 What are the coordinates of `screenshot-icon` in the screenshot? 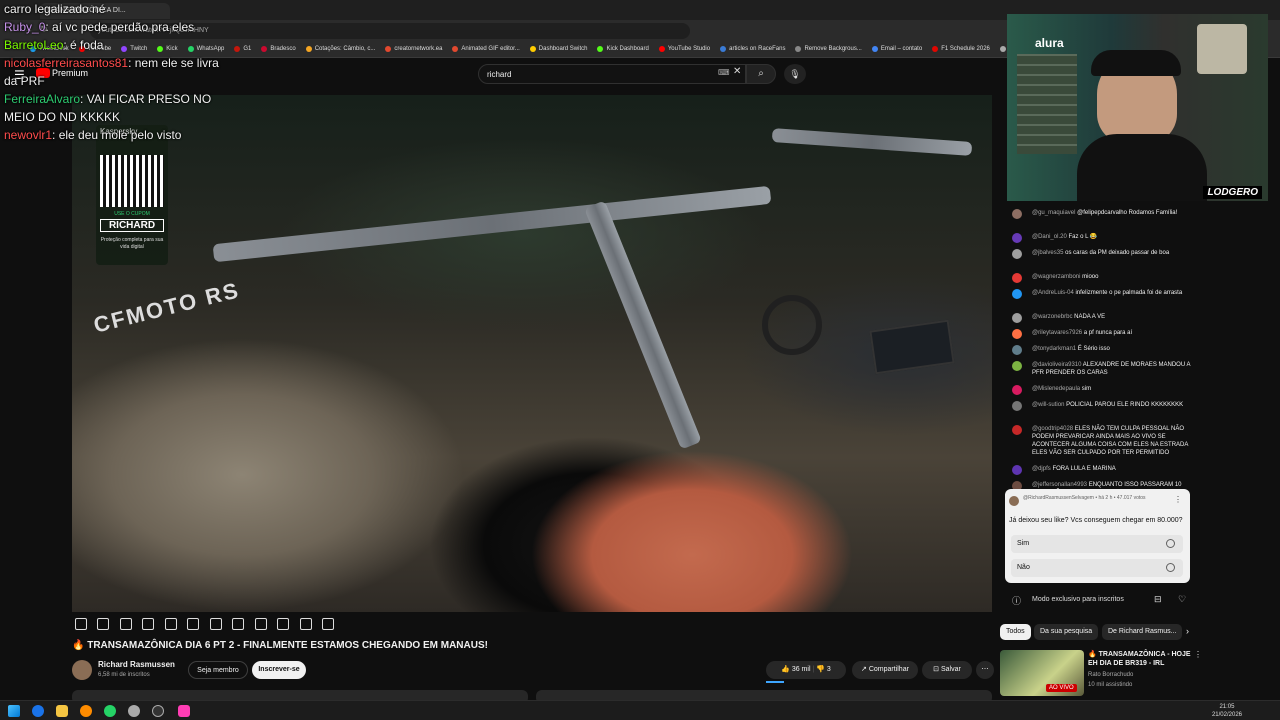 It's located at (260, 624).